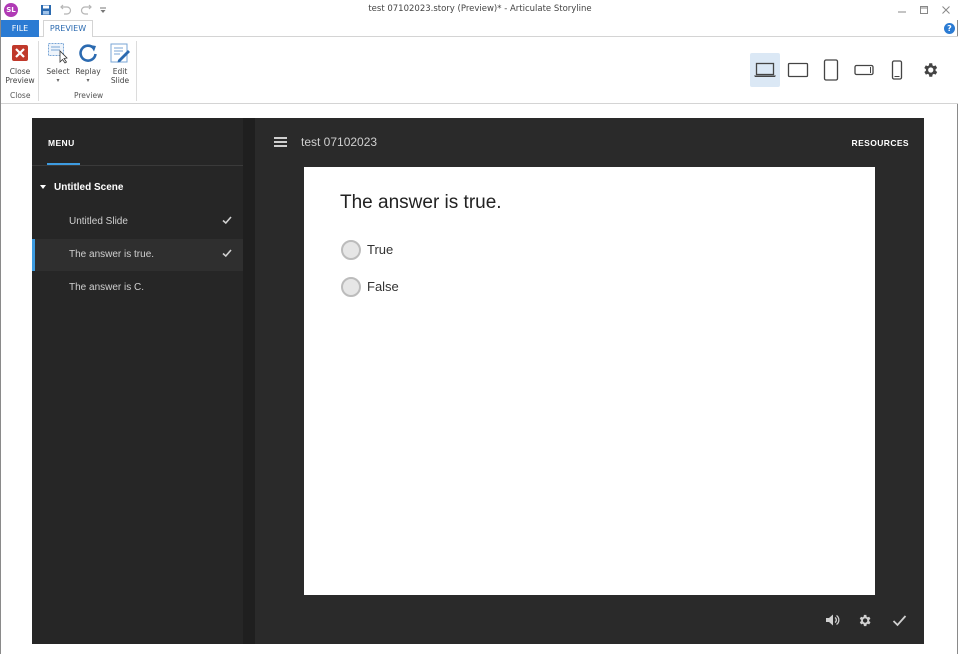 The width and height of the screenshot is (958, 654). Describe the element at coordinates (280, 142) in the screenshot. I see `hamburger-menu-icon` at that location.